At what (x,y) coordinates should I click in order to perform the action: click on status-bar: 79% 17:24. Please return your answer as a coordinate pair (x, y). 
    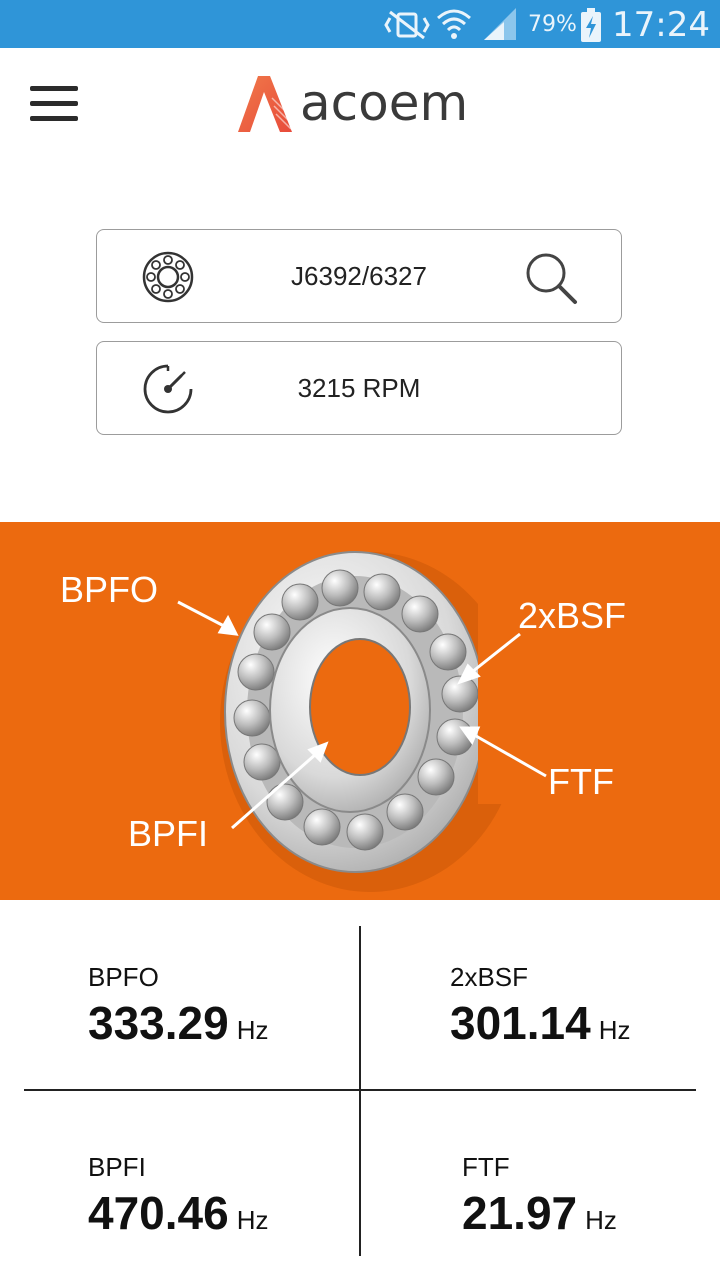
    Looking at the image, I should click on (360, 24).